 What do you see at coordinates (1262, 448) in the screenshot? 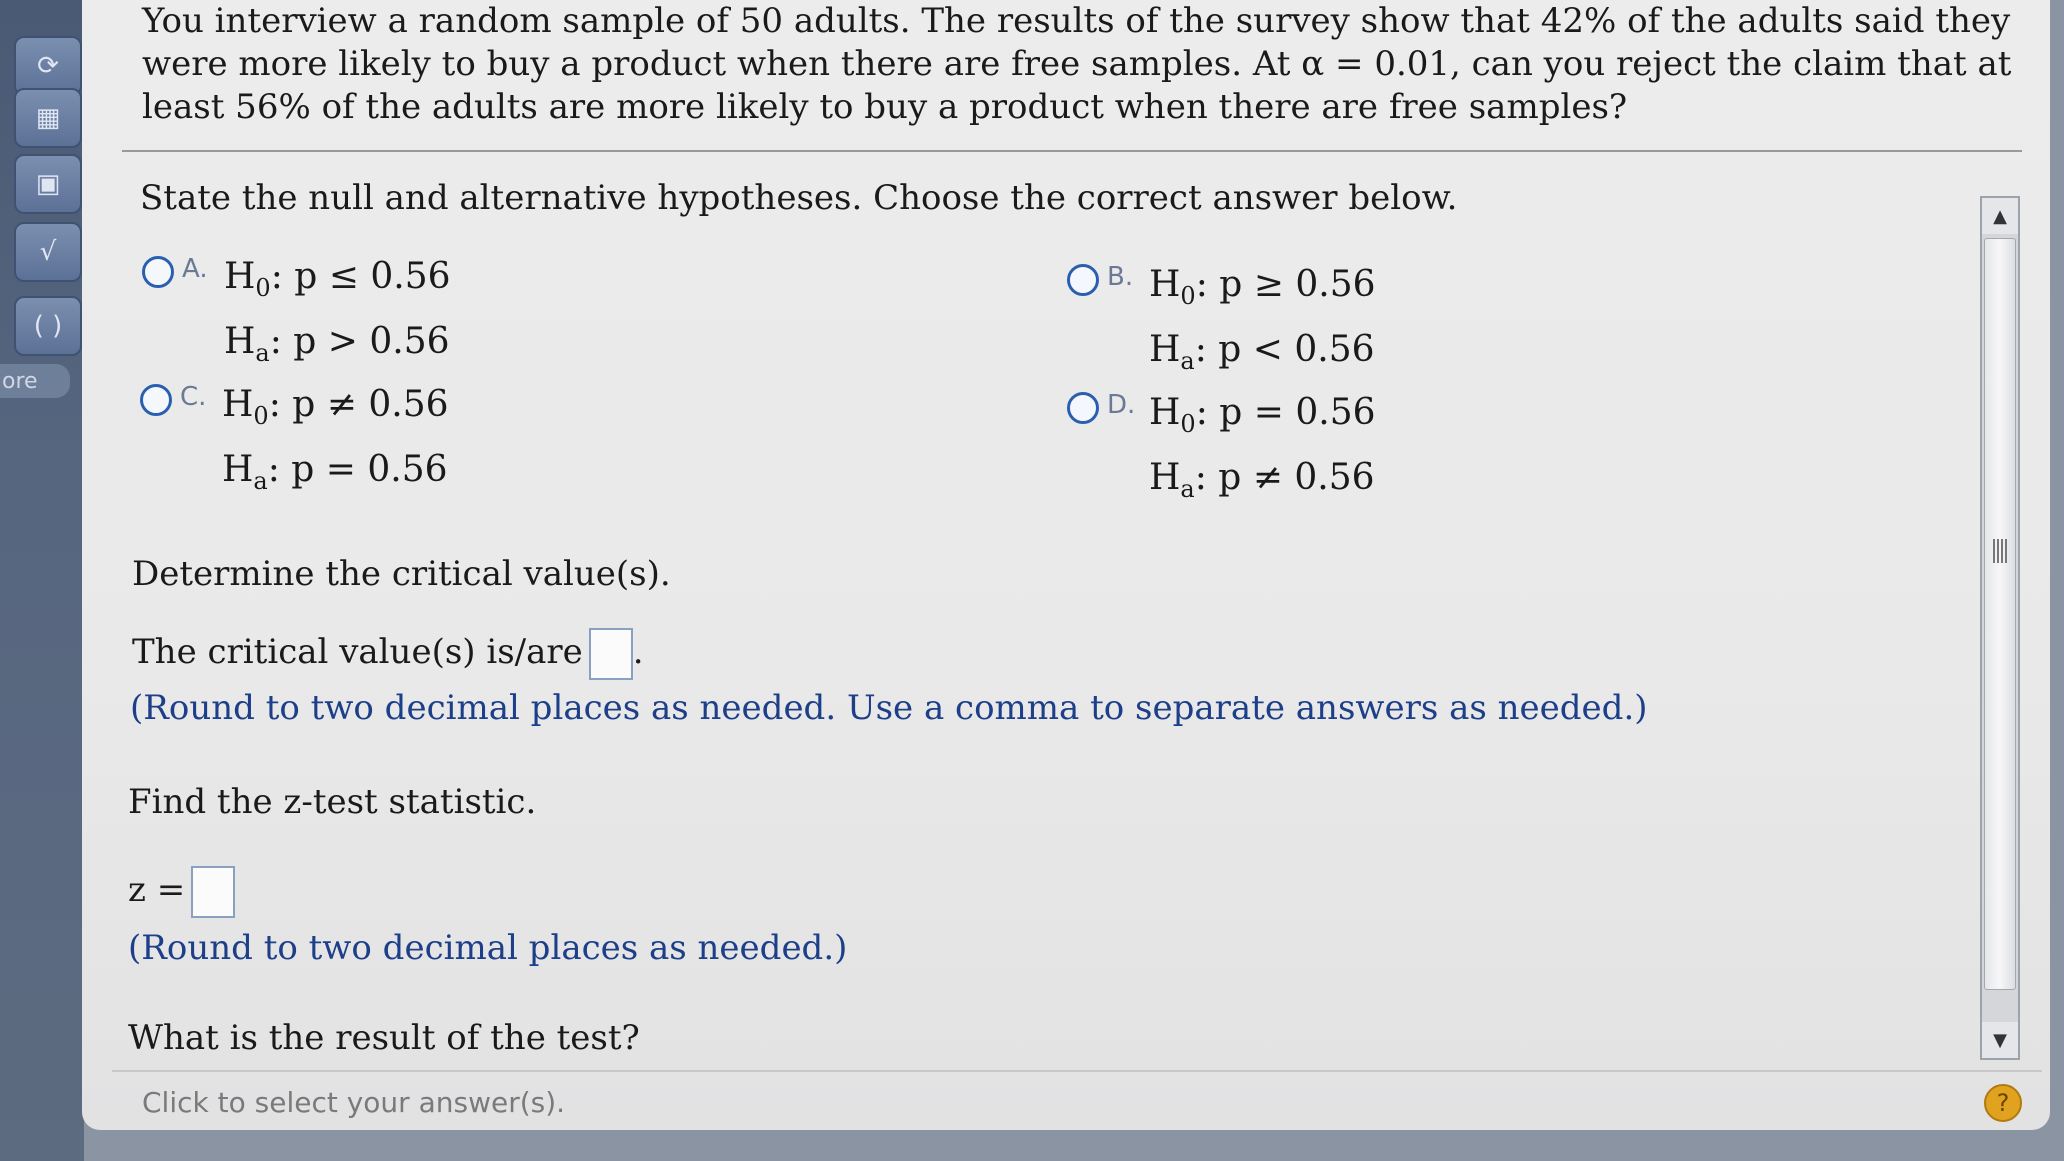
I see `hypothesis-pair: H0: p = 0.56 Ha: p ≠ 0.56` at bounding box center [1262, 448].